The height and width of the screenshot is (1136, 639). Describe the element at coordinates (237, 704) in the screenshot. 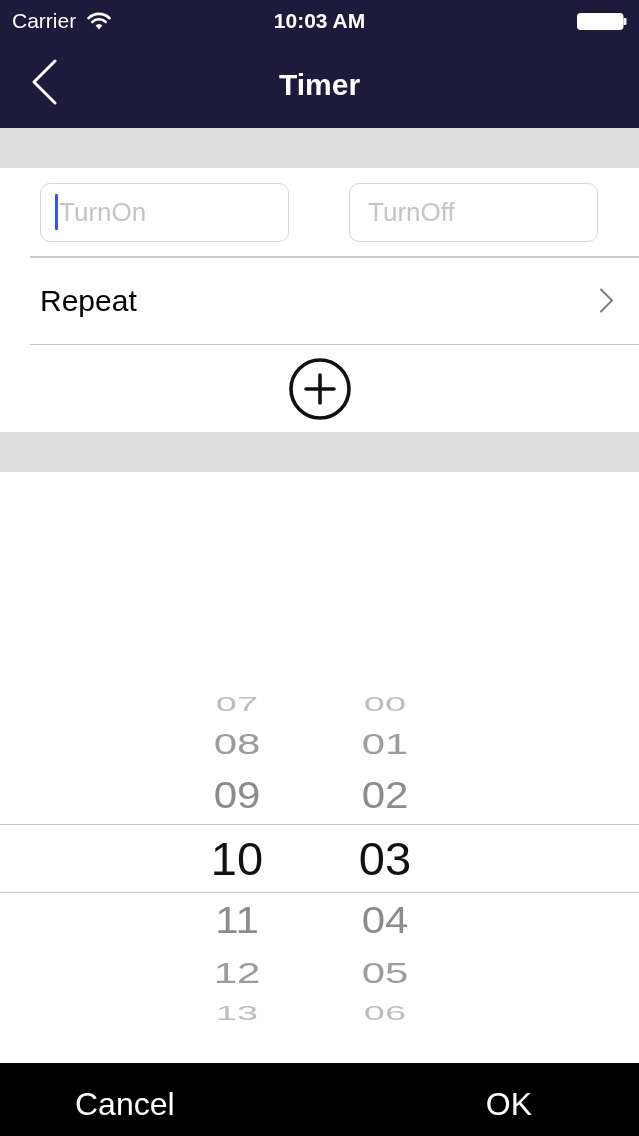

I see `picker-item: 07` at that location.